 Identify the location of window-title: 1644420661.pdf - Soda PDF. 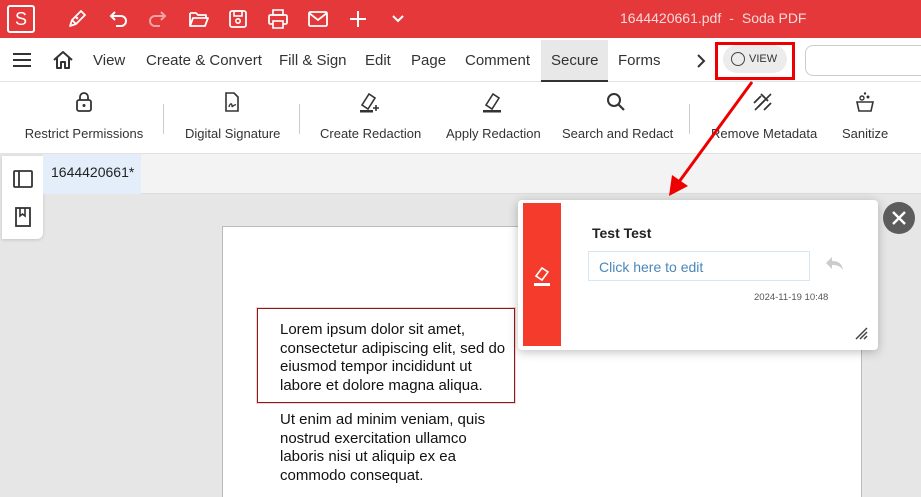
(713, 18).